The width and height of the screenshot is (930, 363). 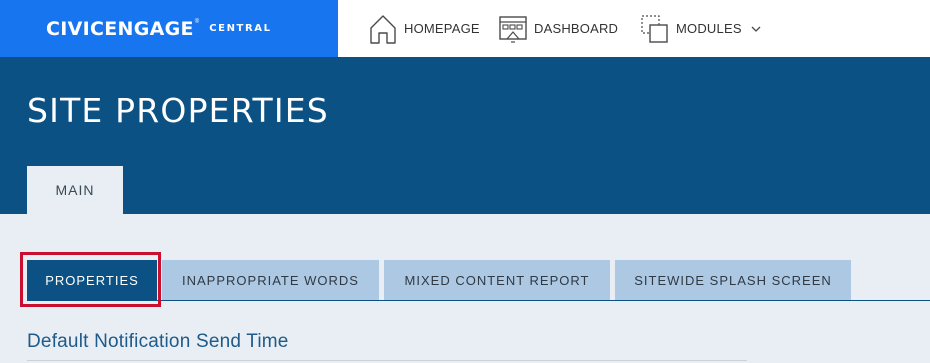 What do you see at coordinates (75, 190) in the screenshot?
I see `tab-main: MAIN` at bounding box center [75, 190].